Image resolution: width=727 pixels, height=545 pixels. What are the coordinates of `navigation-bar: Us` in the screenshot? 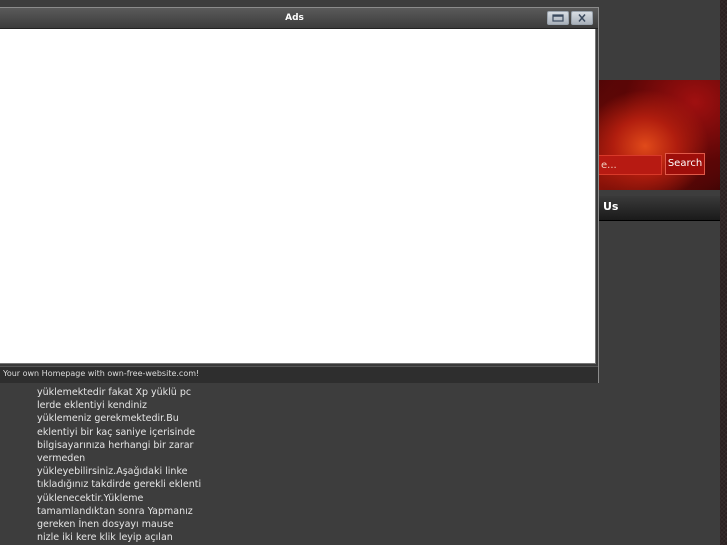 It's located at (657, 208).